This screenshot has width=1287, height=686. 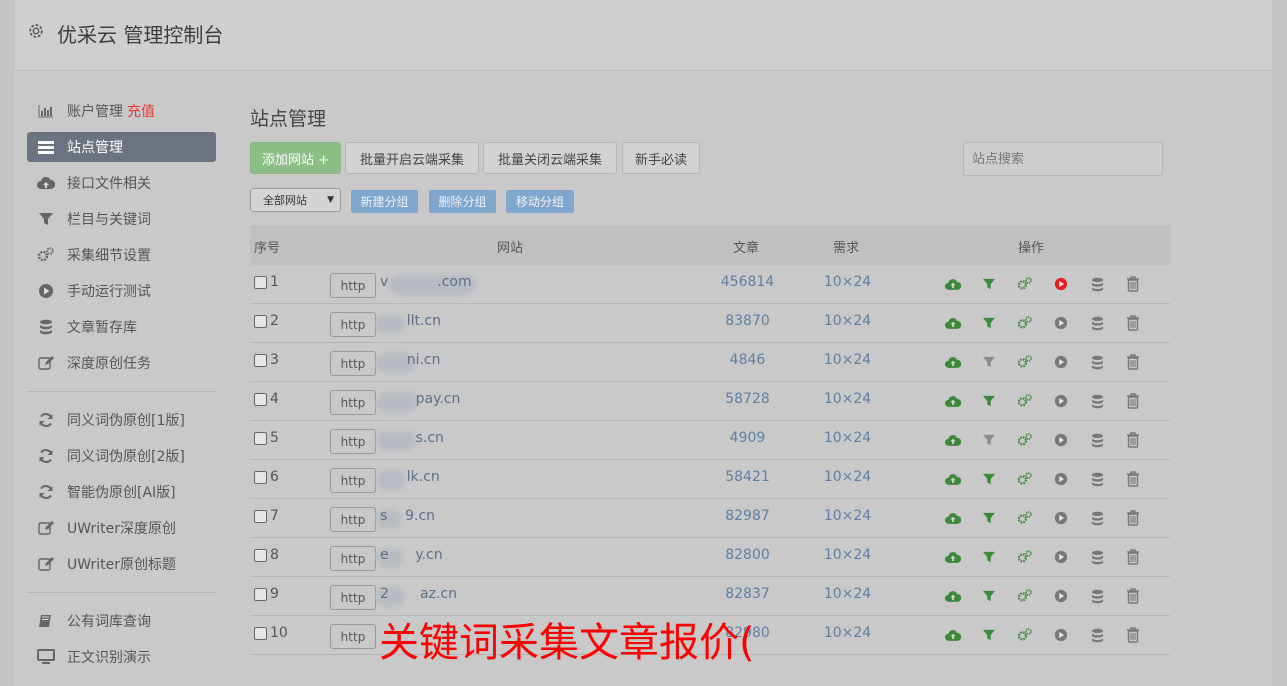 I want to click on sidebar-item-7: 深度原创任务, so click(x=121, y=363).